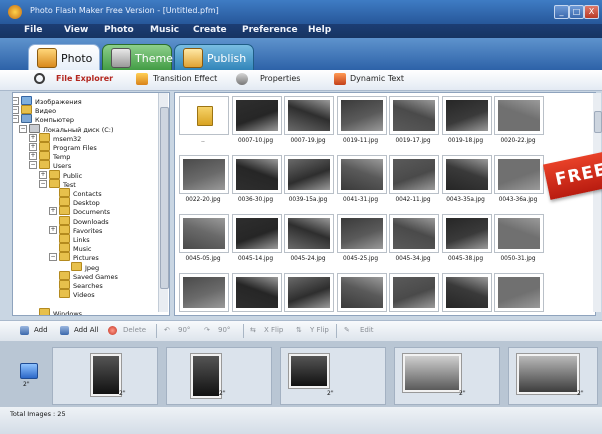 This screenshot has height=434, width=602. I want to click on yflip-icon: ⇅, so click(299, 330).